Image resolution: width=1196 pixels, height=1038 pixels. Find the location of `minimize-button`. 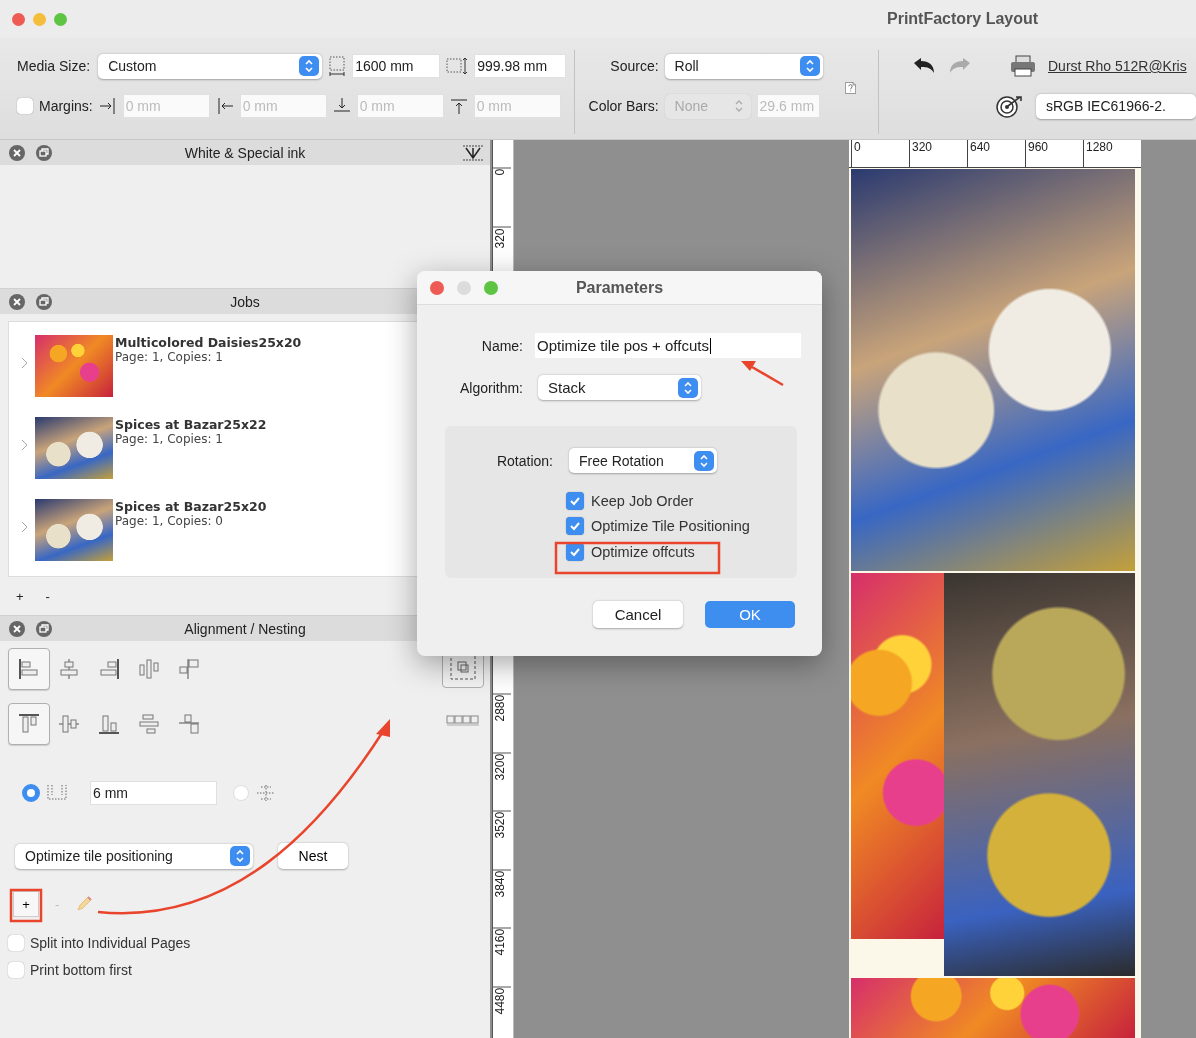

minimize-button is located at coordinates (39, 19).